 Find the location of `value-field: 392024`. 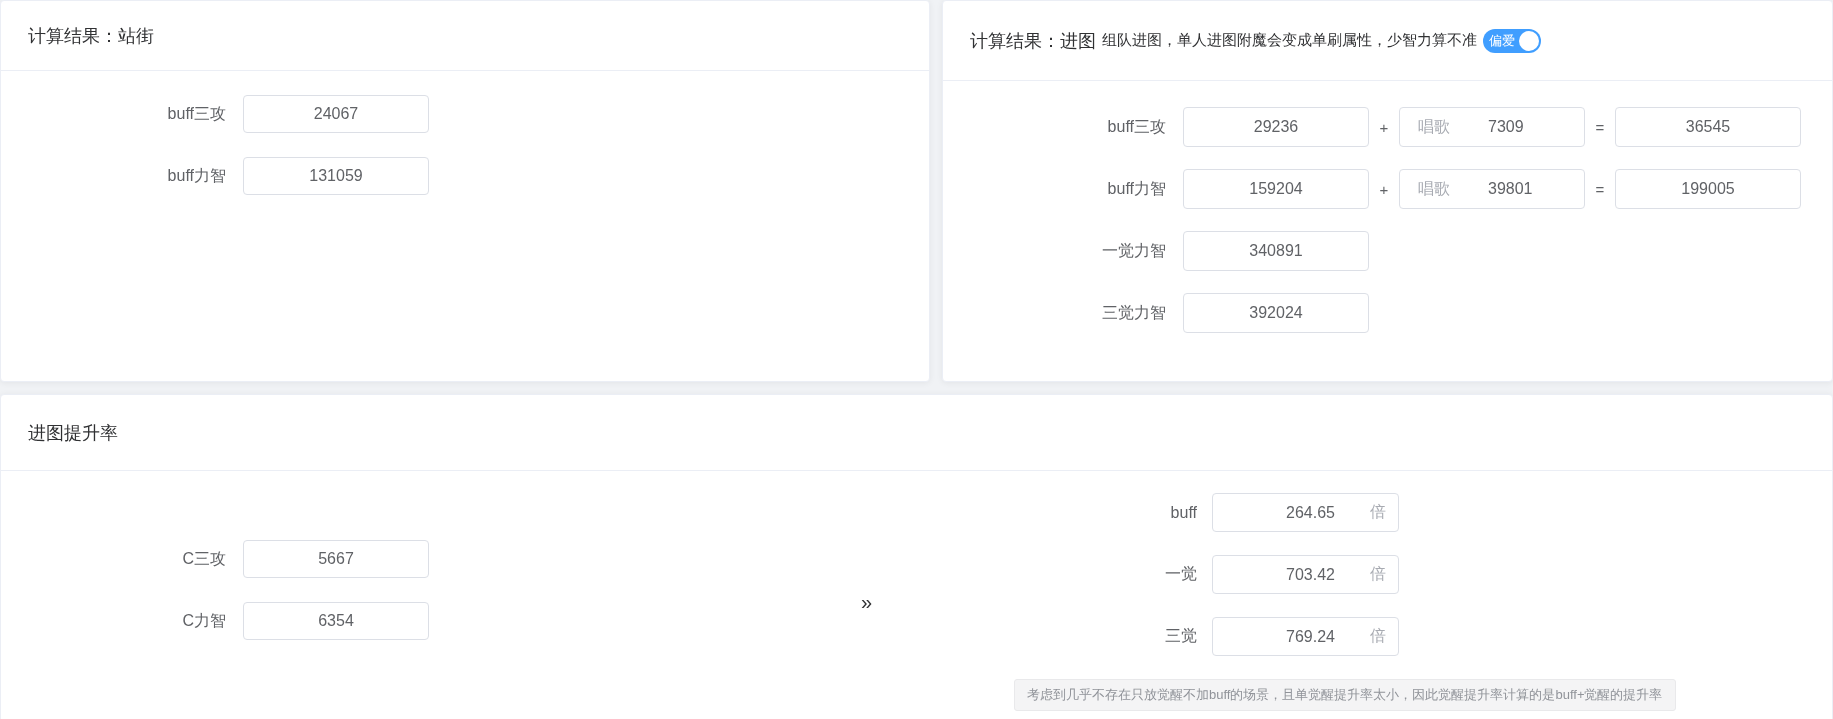

value-field: 392024 is located at coordinates (1276, 313).